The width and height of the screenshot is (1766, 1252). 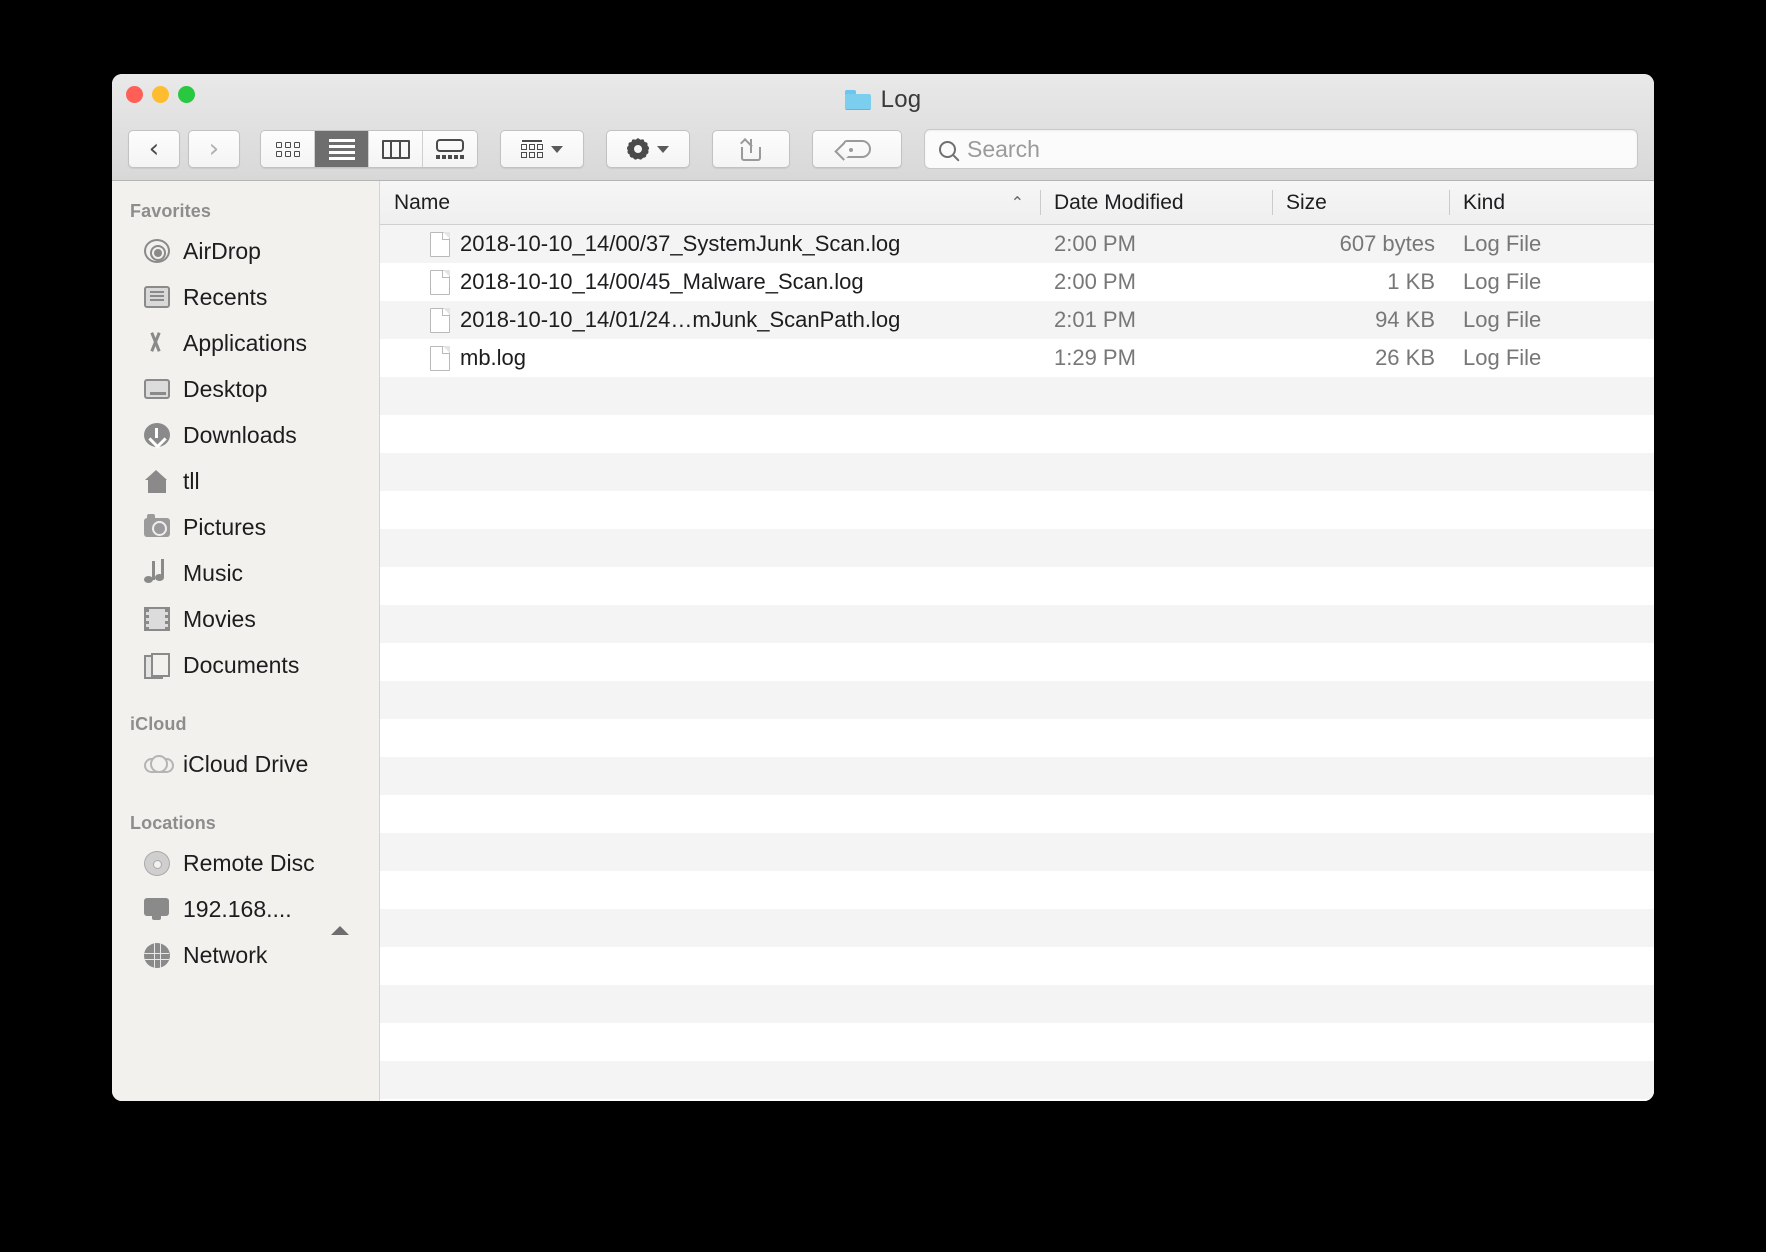 I want to click on chevron-right-icon: ›, so click(x=214, y=149).